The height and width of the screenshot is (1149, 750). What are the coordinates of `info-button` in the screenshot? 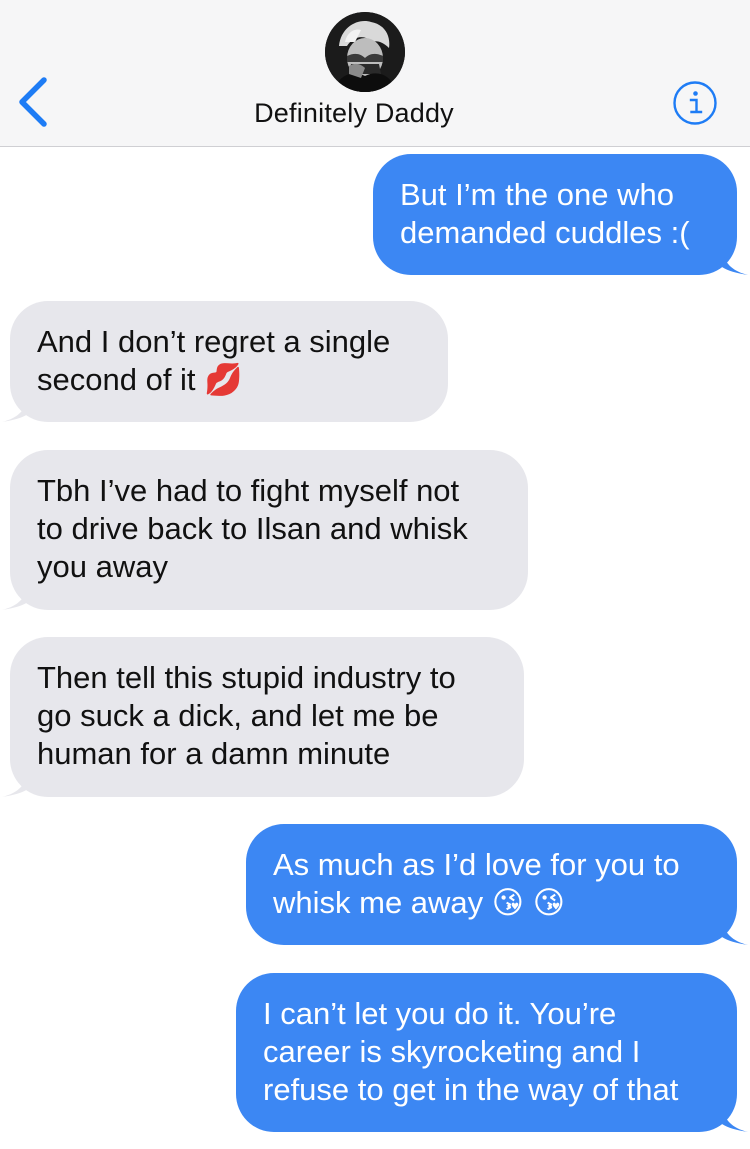 It's located at (695, 103).